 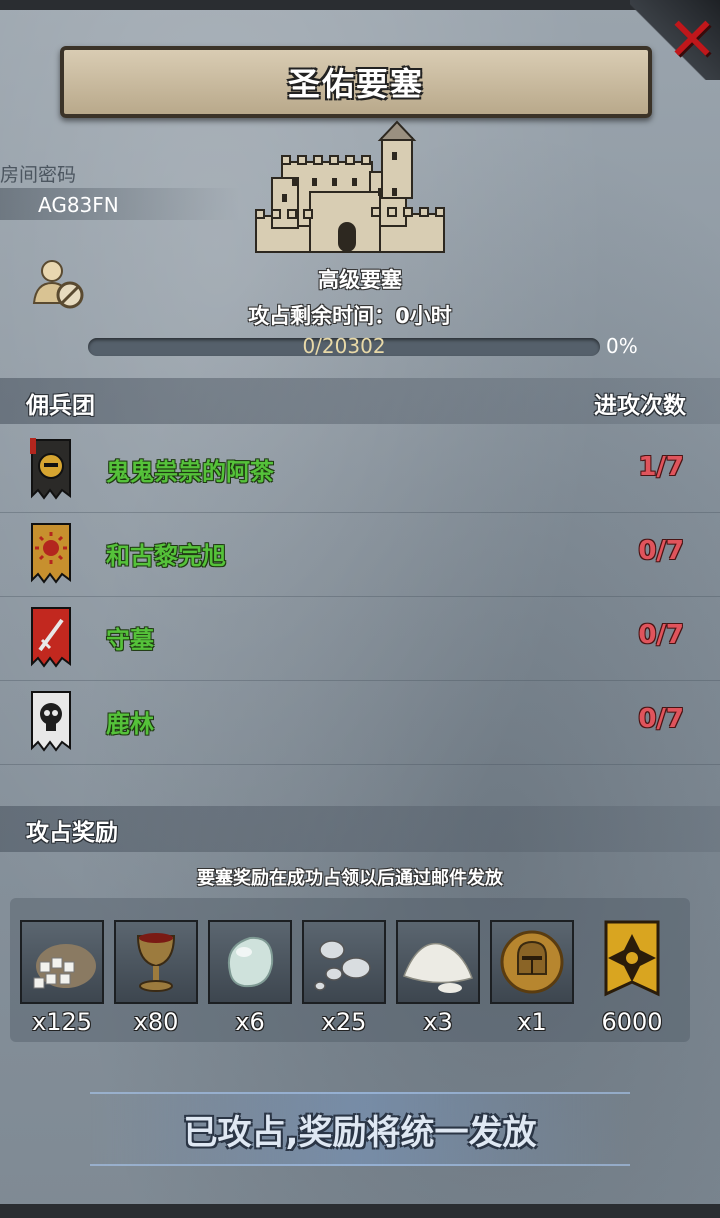 I want to click on reward-qty: x125, so click(x=61, y=1022).